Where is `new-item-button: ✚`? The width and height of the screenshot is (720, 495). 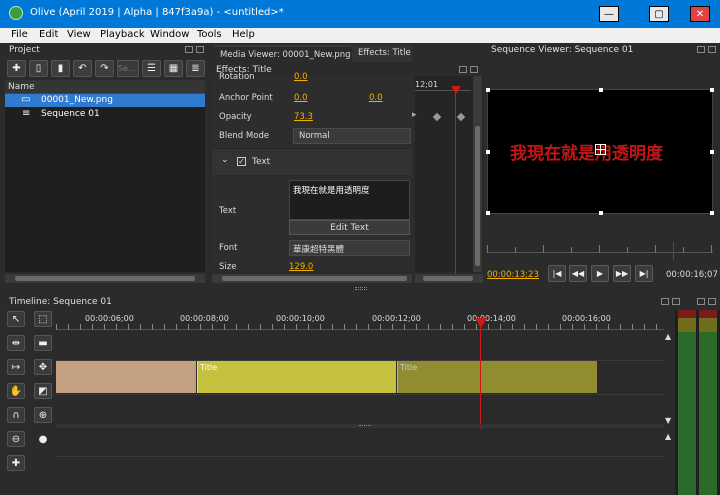
new-item-button: ✚ is located at coordinates (16, 68).